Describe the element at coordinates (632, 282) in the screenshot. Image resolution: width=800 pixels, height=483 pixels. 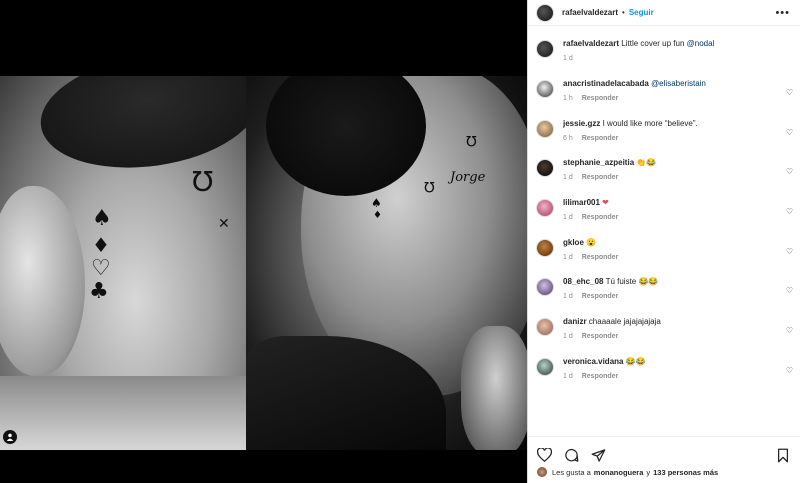
I see `comment-text: Tú fuiste 😂😂` at that location.